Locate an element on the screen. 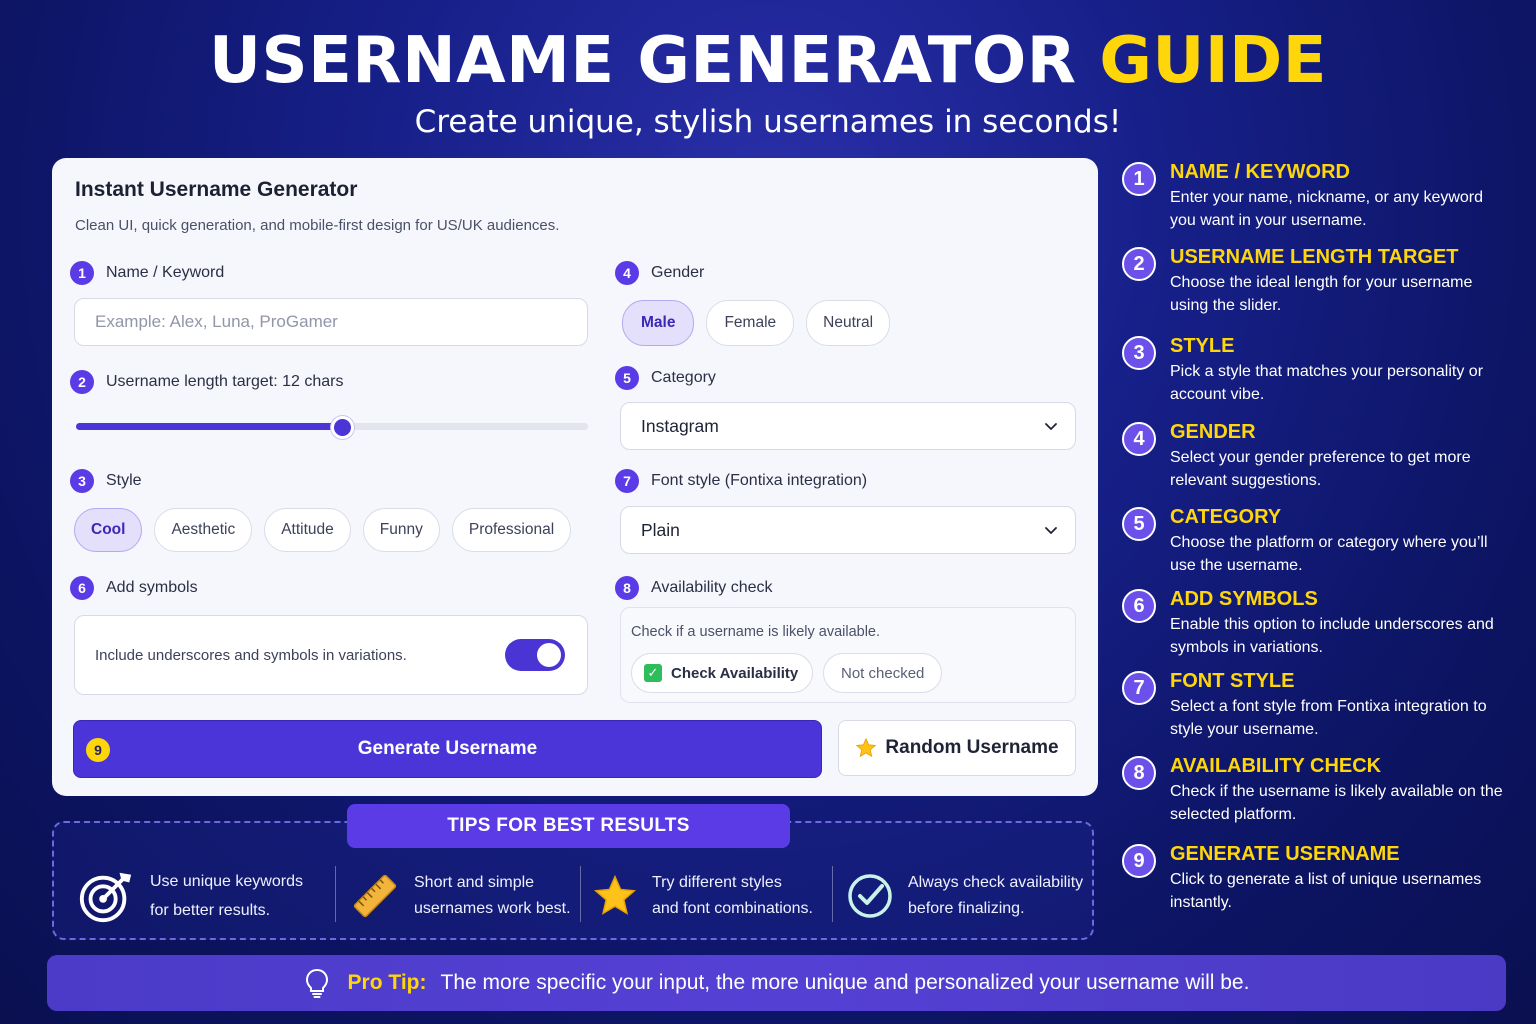 The width and height of the screenshot is (1536, 1024). step-title: ADD SYMBOLS is located at coordinates (1244, 599).